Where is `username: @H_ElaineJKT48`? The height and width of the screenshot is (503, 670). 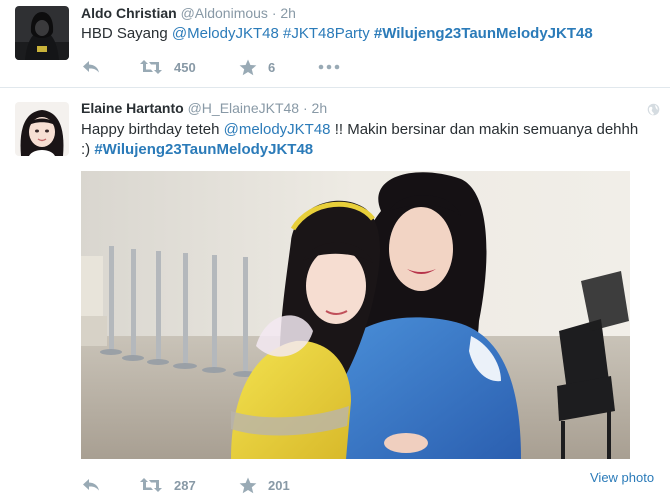 username: @H_ElaineJKT48 is located at coordinates (244, 108).